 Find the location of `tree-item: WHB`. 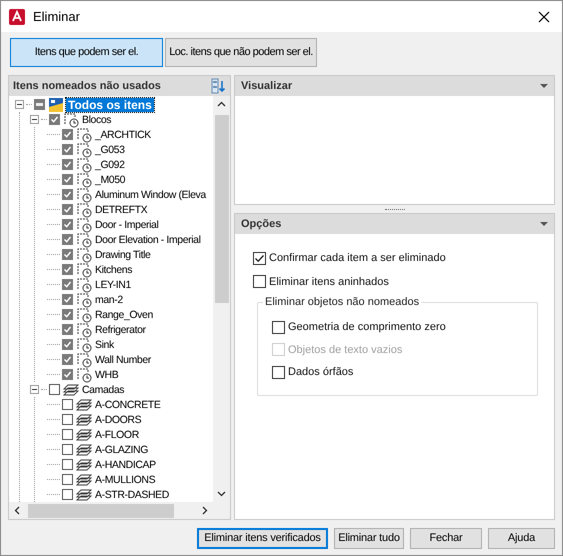

tree-item: WHB is located at coordinates (107, 375).